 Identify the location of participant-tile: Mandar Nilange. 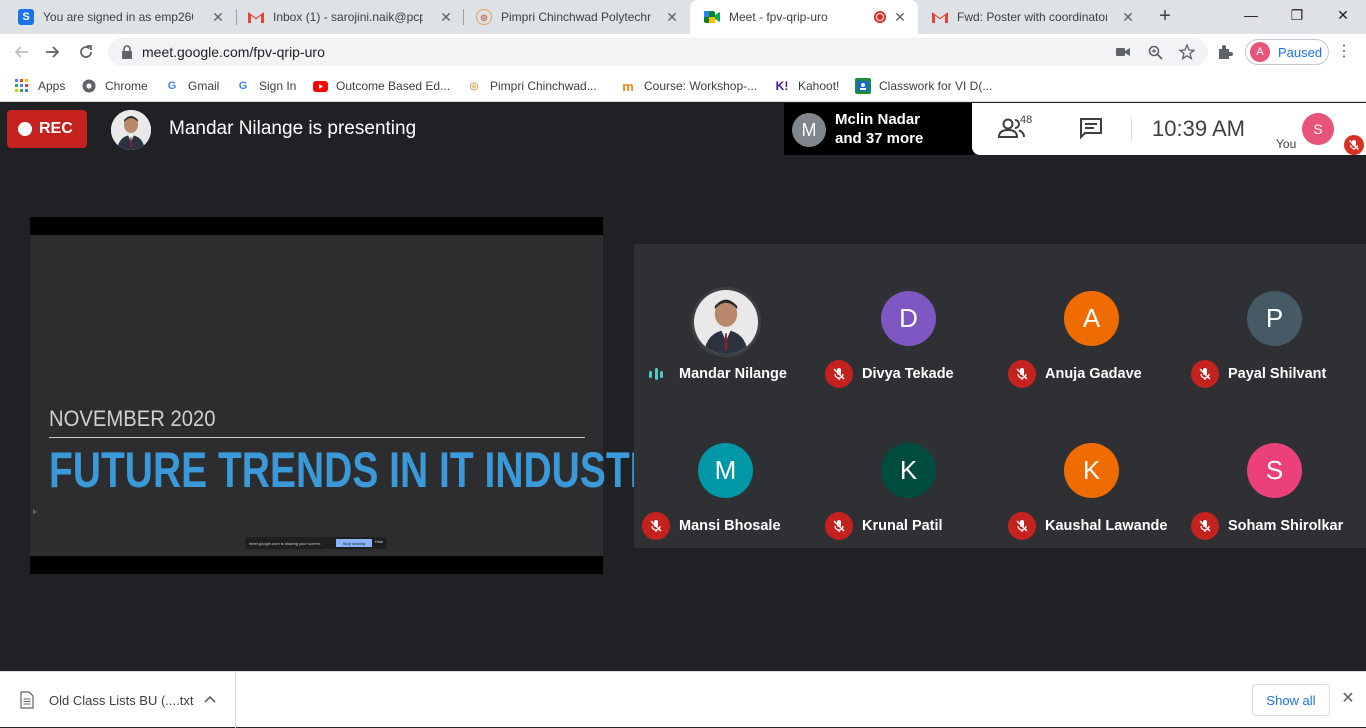
(725, 320).